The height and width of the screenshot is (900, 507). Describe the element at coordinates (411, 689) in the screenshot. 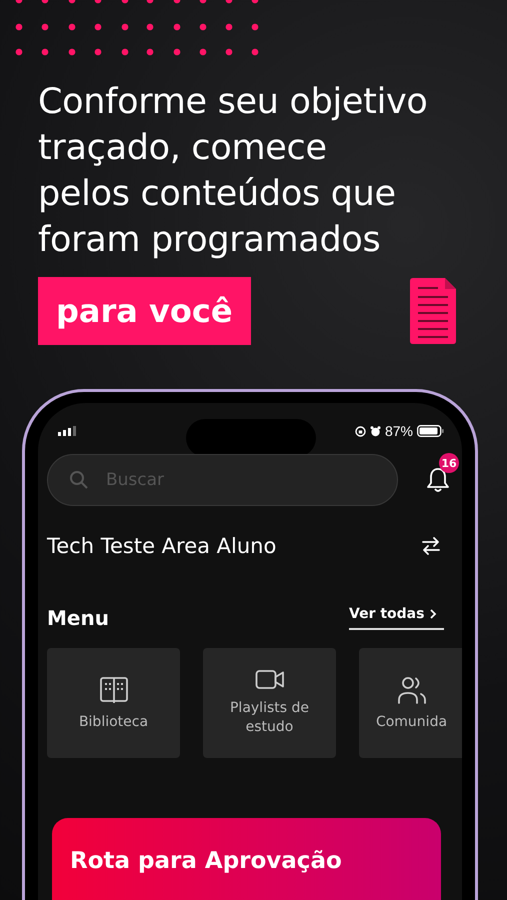

I see `people-icon` at that location.